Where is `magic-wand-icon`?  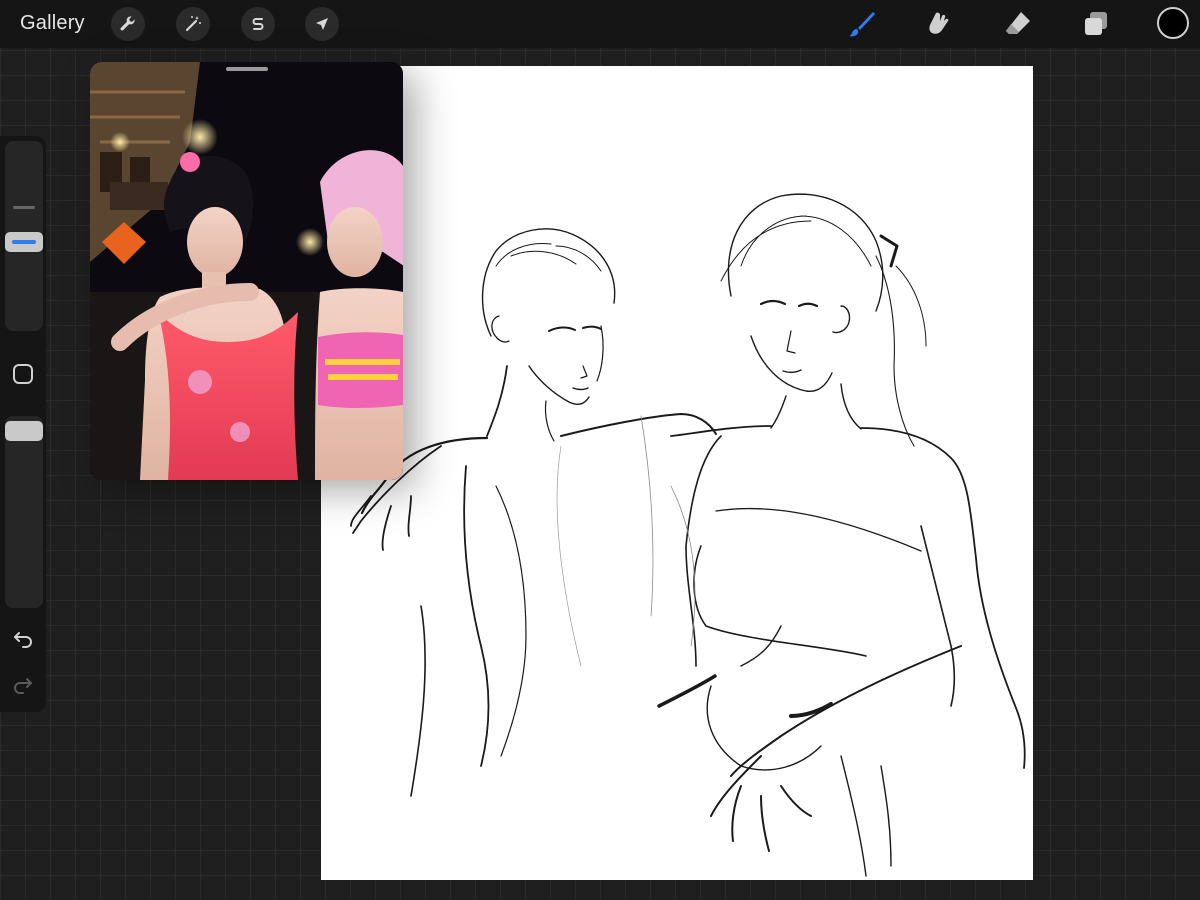 magic-wand-icon is located at coordinates (193, 24).